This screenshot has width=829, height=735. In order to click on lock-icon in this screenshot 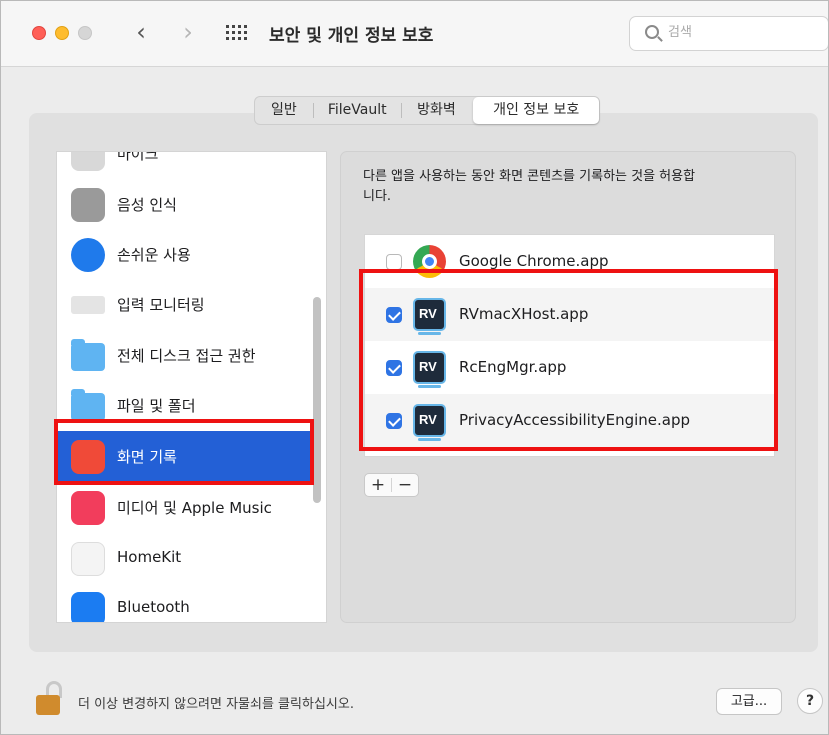, I will do `click(49, 699)`.